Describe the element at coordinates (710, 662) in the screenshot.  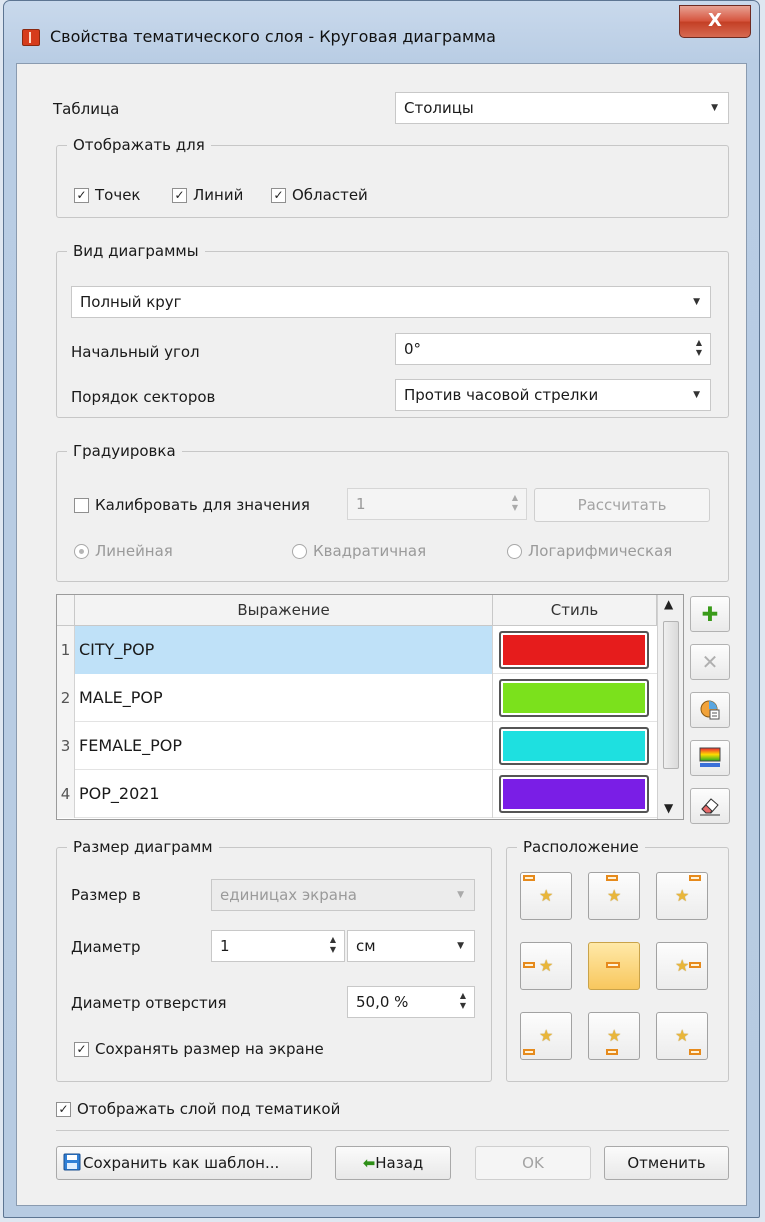
I see `delete-expression-button: ✕` at that location.